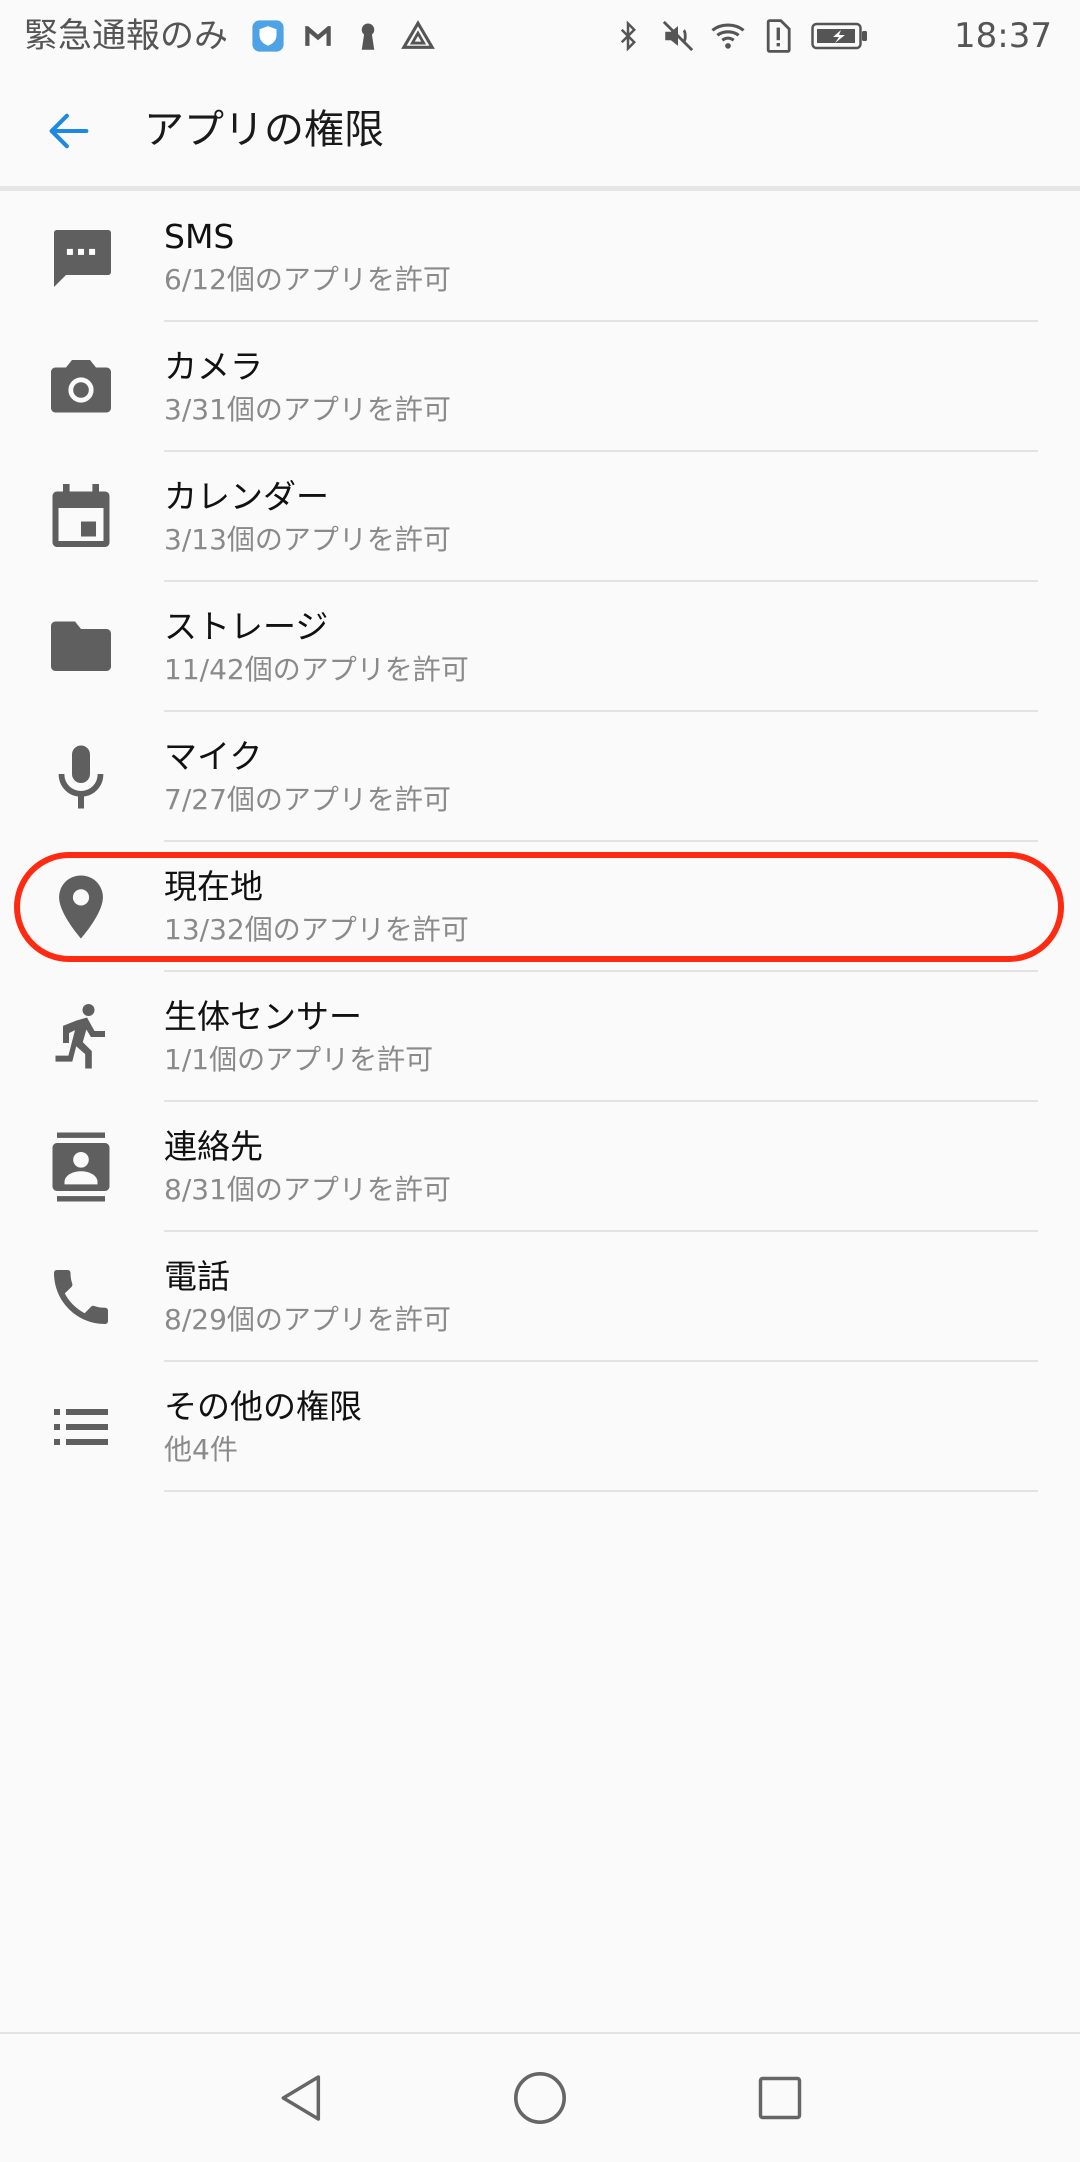 This screenshot has width=1080, height=2162. I want to click on permission-item-calendar: カレンダー 3/13個のアプリを許可, so click(540, 517).